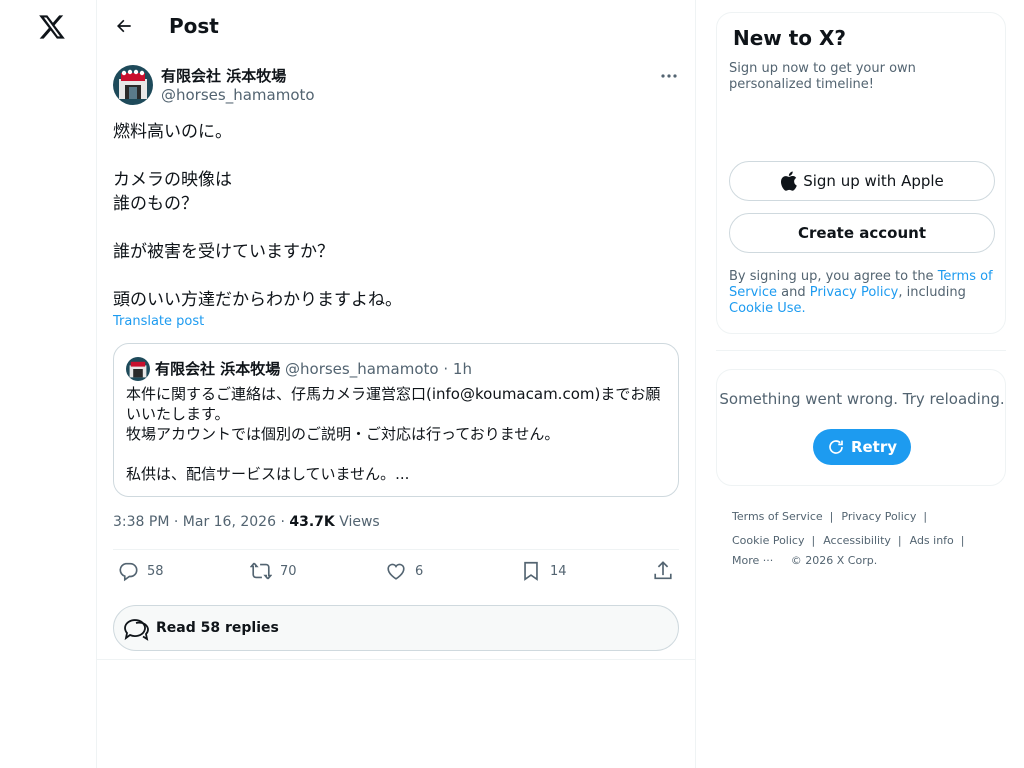  What do you see at coordinates (462, 369) in the screenshot?
I see `quote-timestamp: 1h` at bounding box center [462, 369].